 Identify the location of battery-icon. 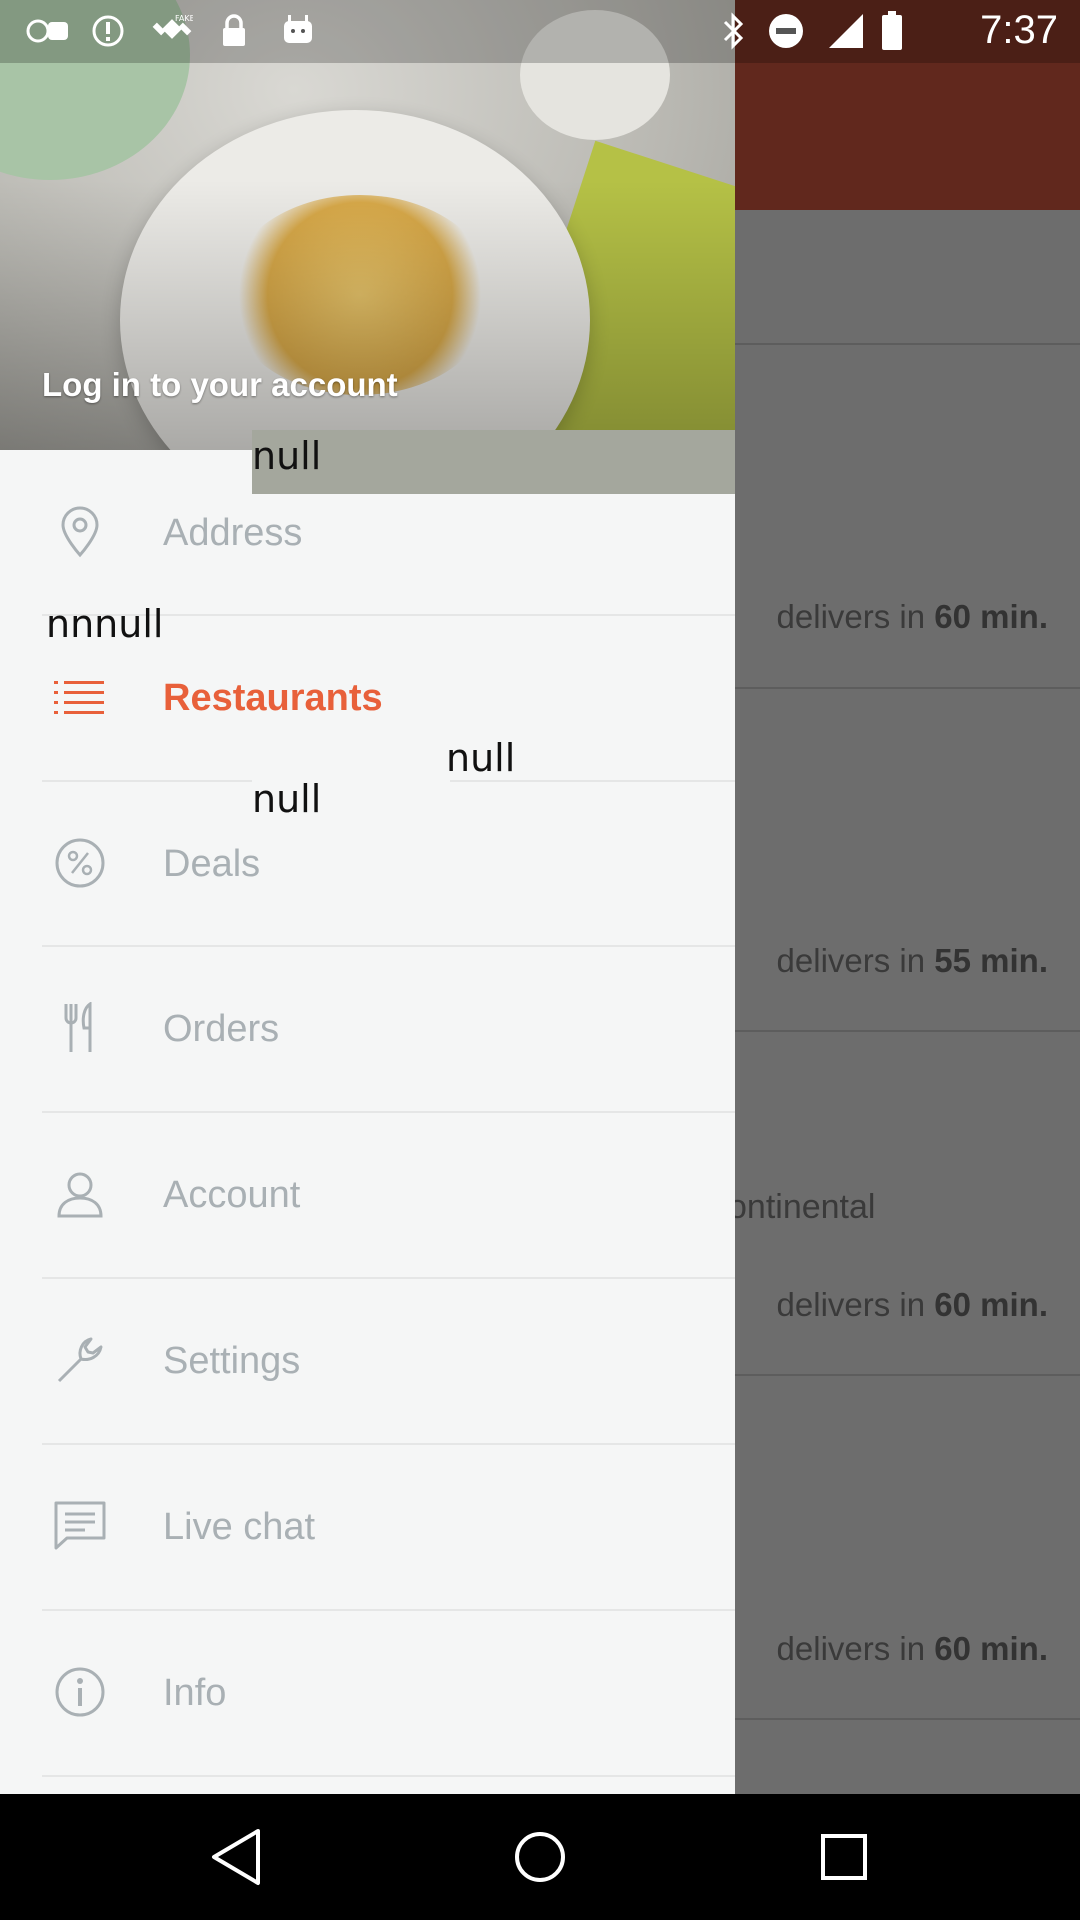
(892, 30).